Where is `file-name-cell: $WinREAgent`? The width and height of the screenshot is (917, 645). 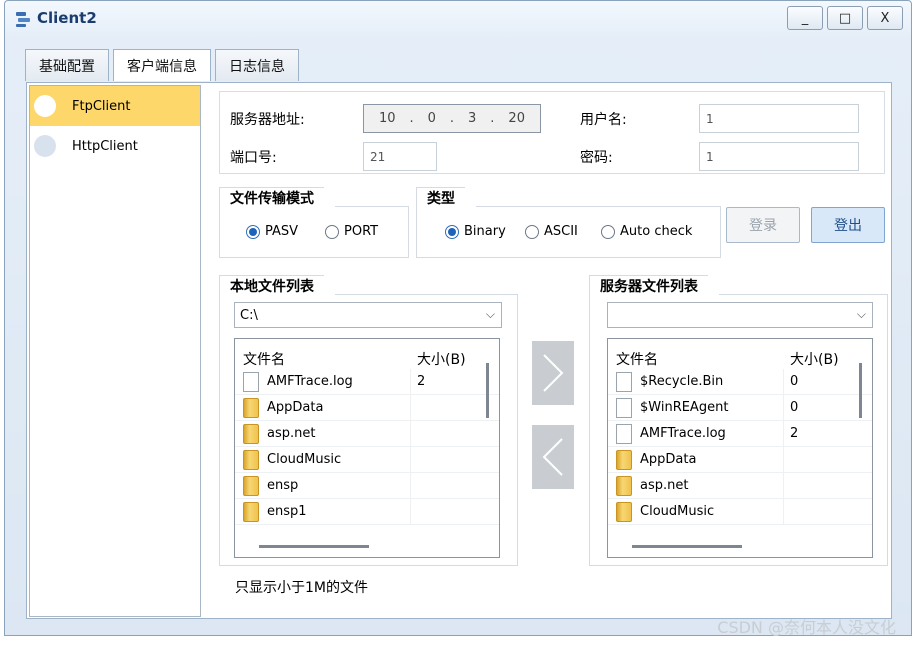 file-name-cell: $WinREAgent is located at coordinates (696, 407).